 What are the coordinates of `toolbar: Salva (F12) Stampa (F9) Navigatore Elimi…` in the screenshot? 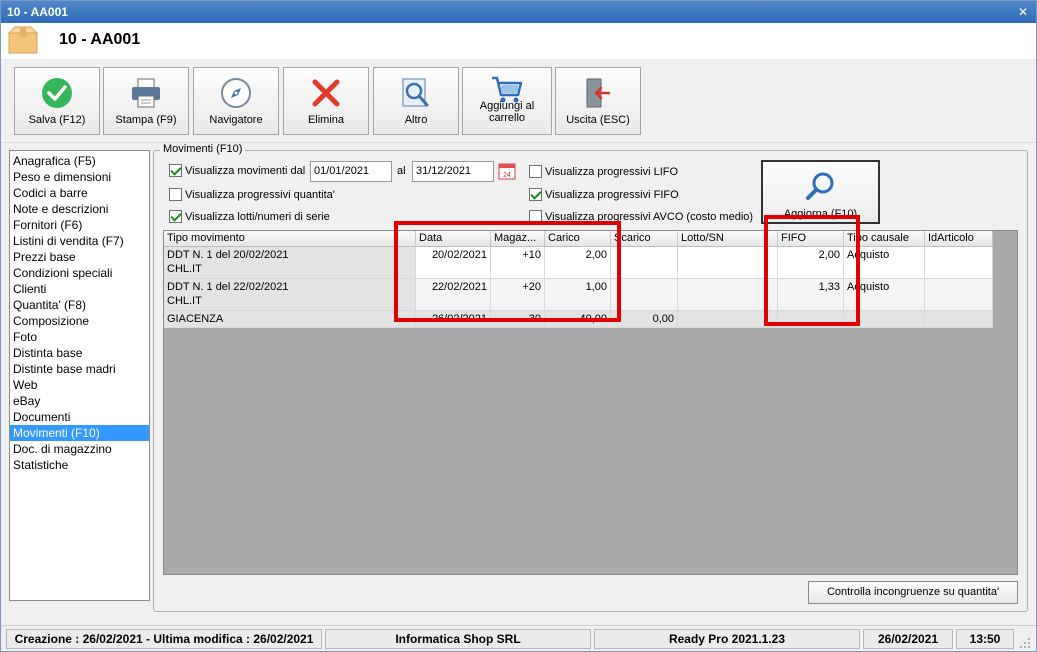 It's located at (518, 101).